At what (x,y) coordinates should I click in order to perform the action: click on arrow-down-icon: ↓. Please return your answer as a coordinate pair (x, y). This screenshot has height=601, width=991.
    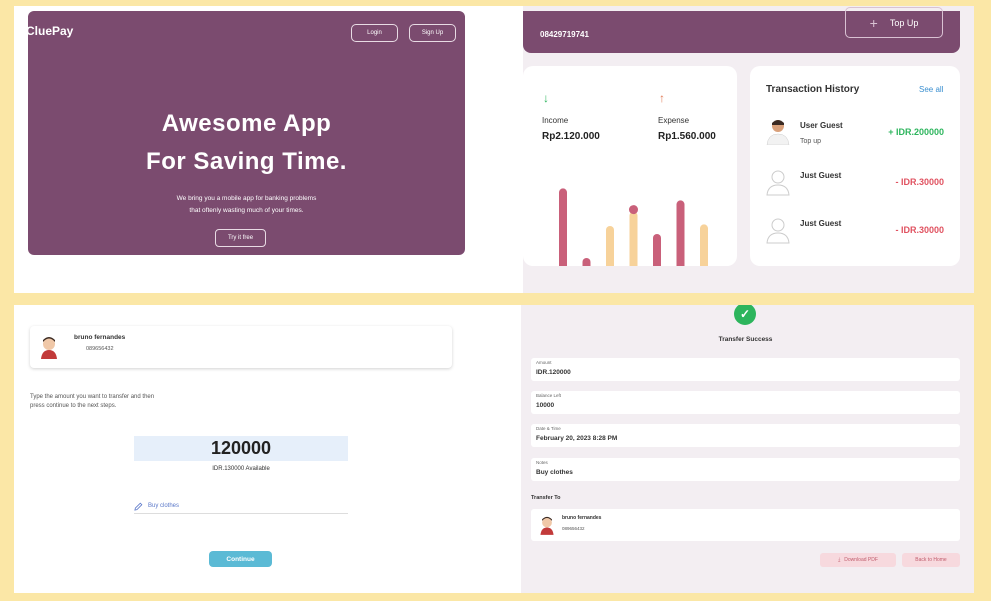
    Looking at the image, I should click on (546, 98).